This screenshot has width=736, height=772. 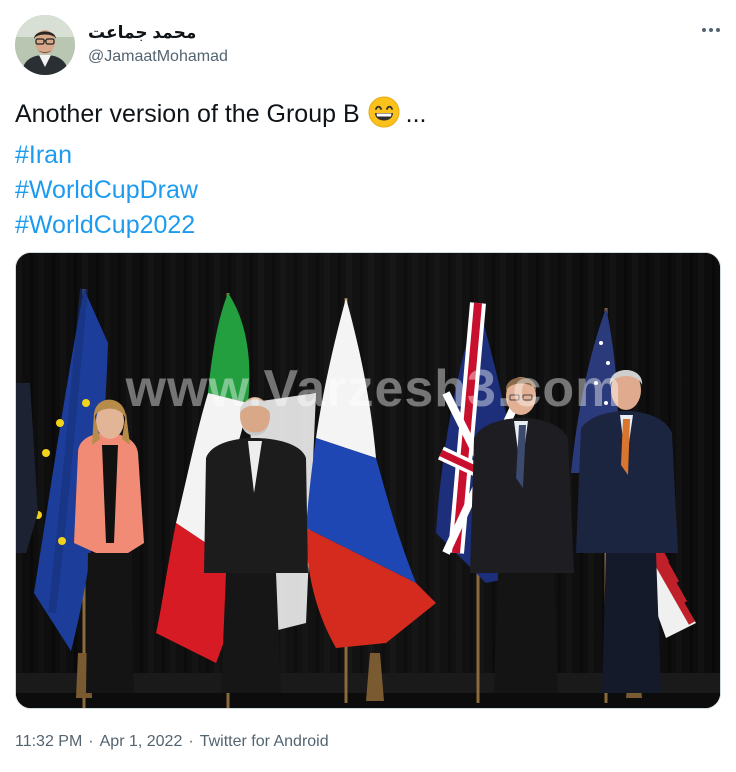 I want to click on avatar, so click(x=45, y=45).